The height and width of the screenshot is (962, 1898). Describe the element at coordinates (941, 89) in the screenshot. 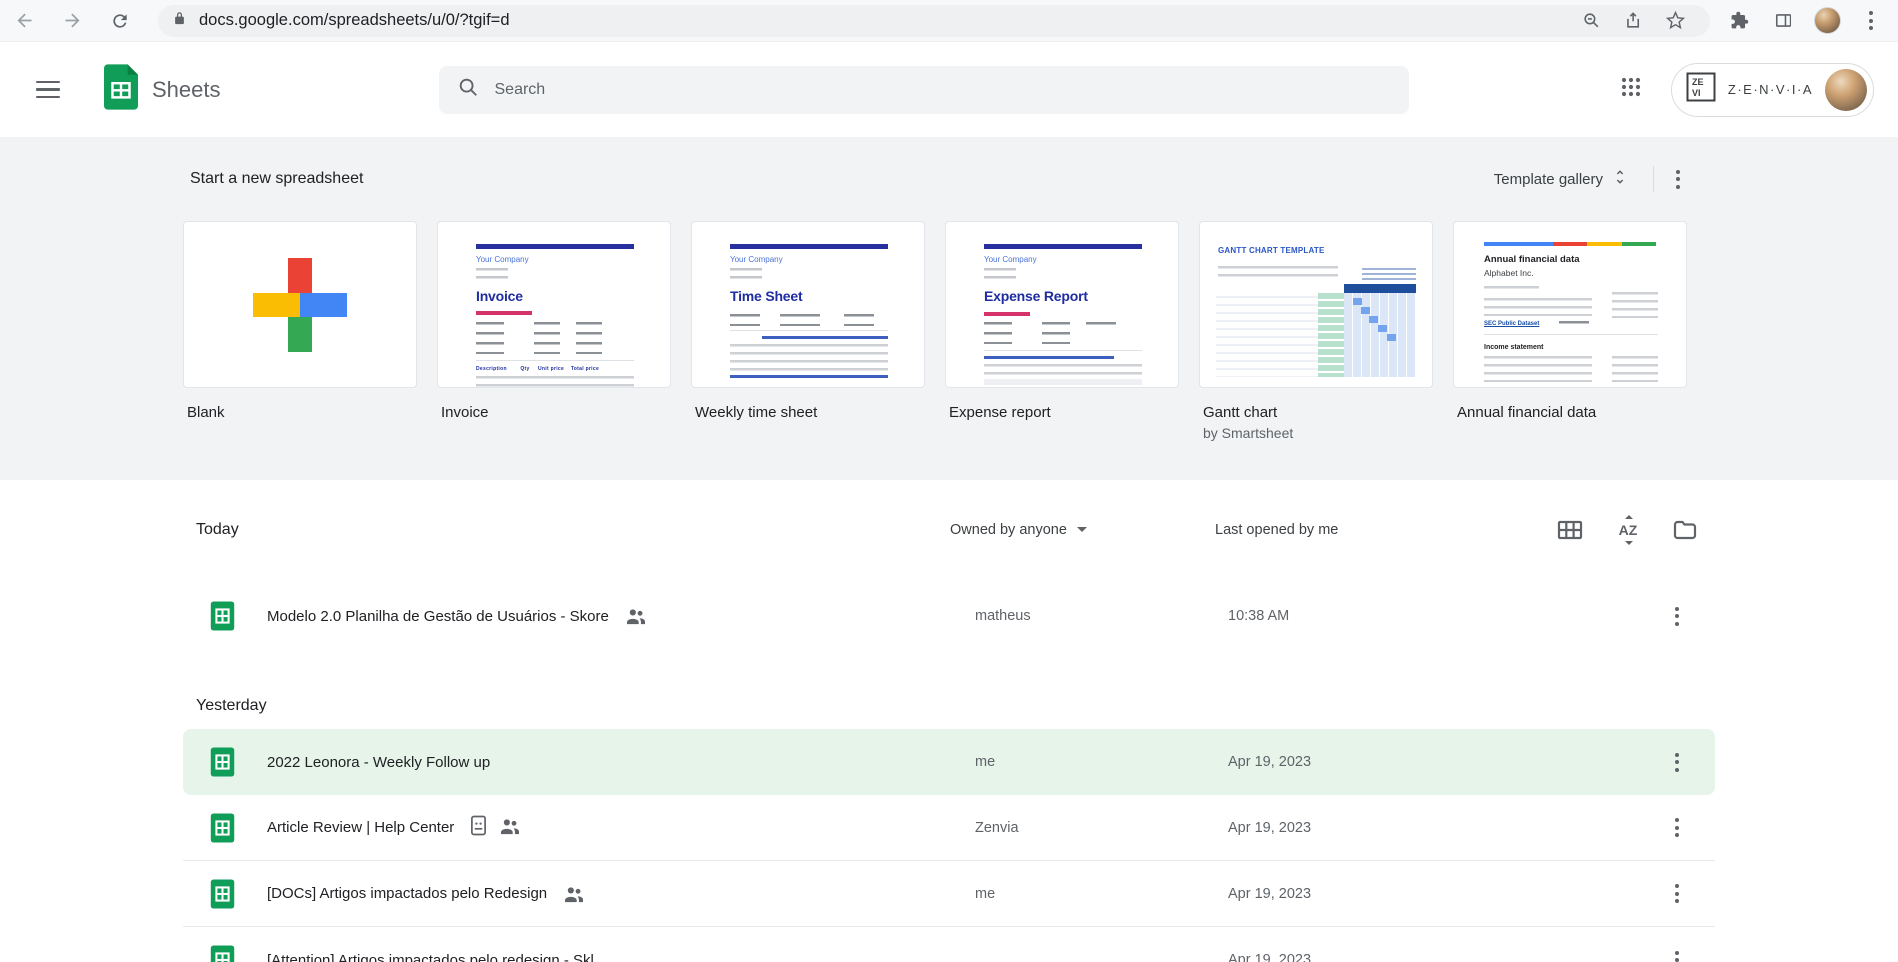

I see `search-input` at that location.